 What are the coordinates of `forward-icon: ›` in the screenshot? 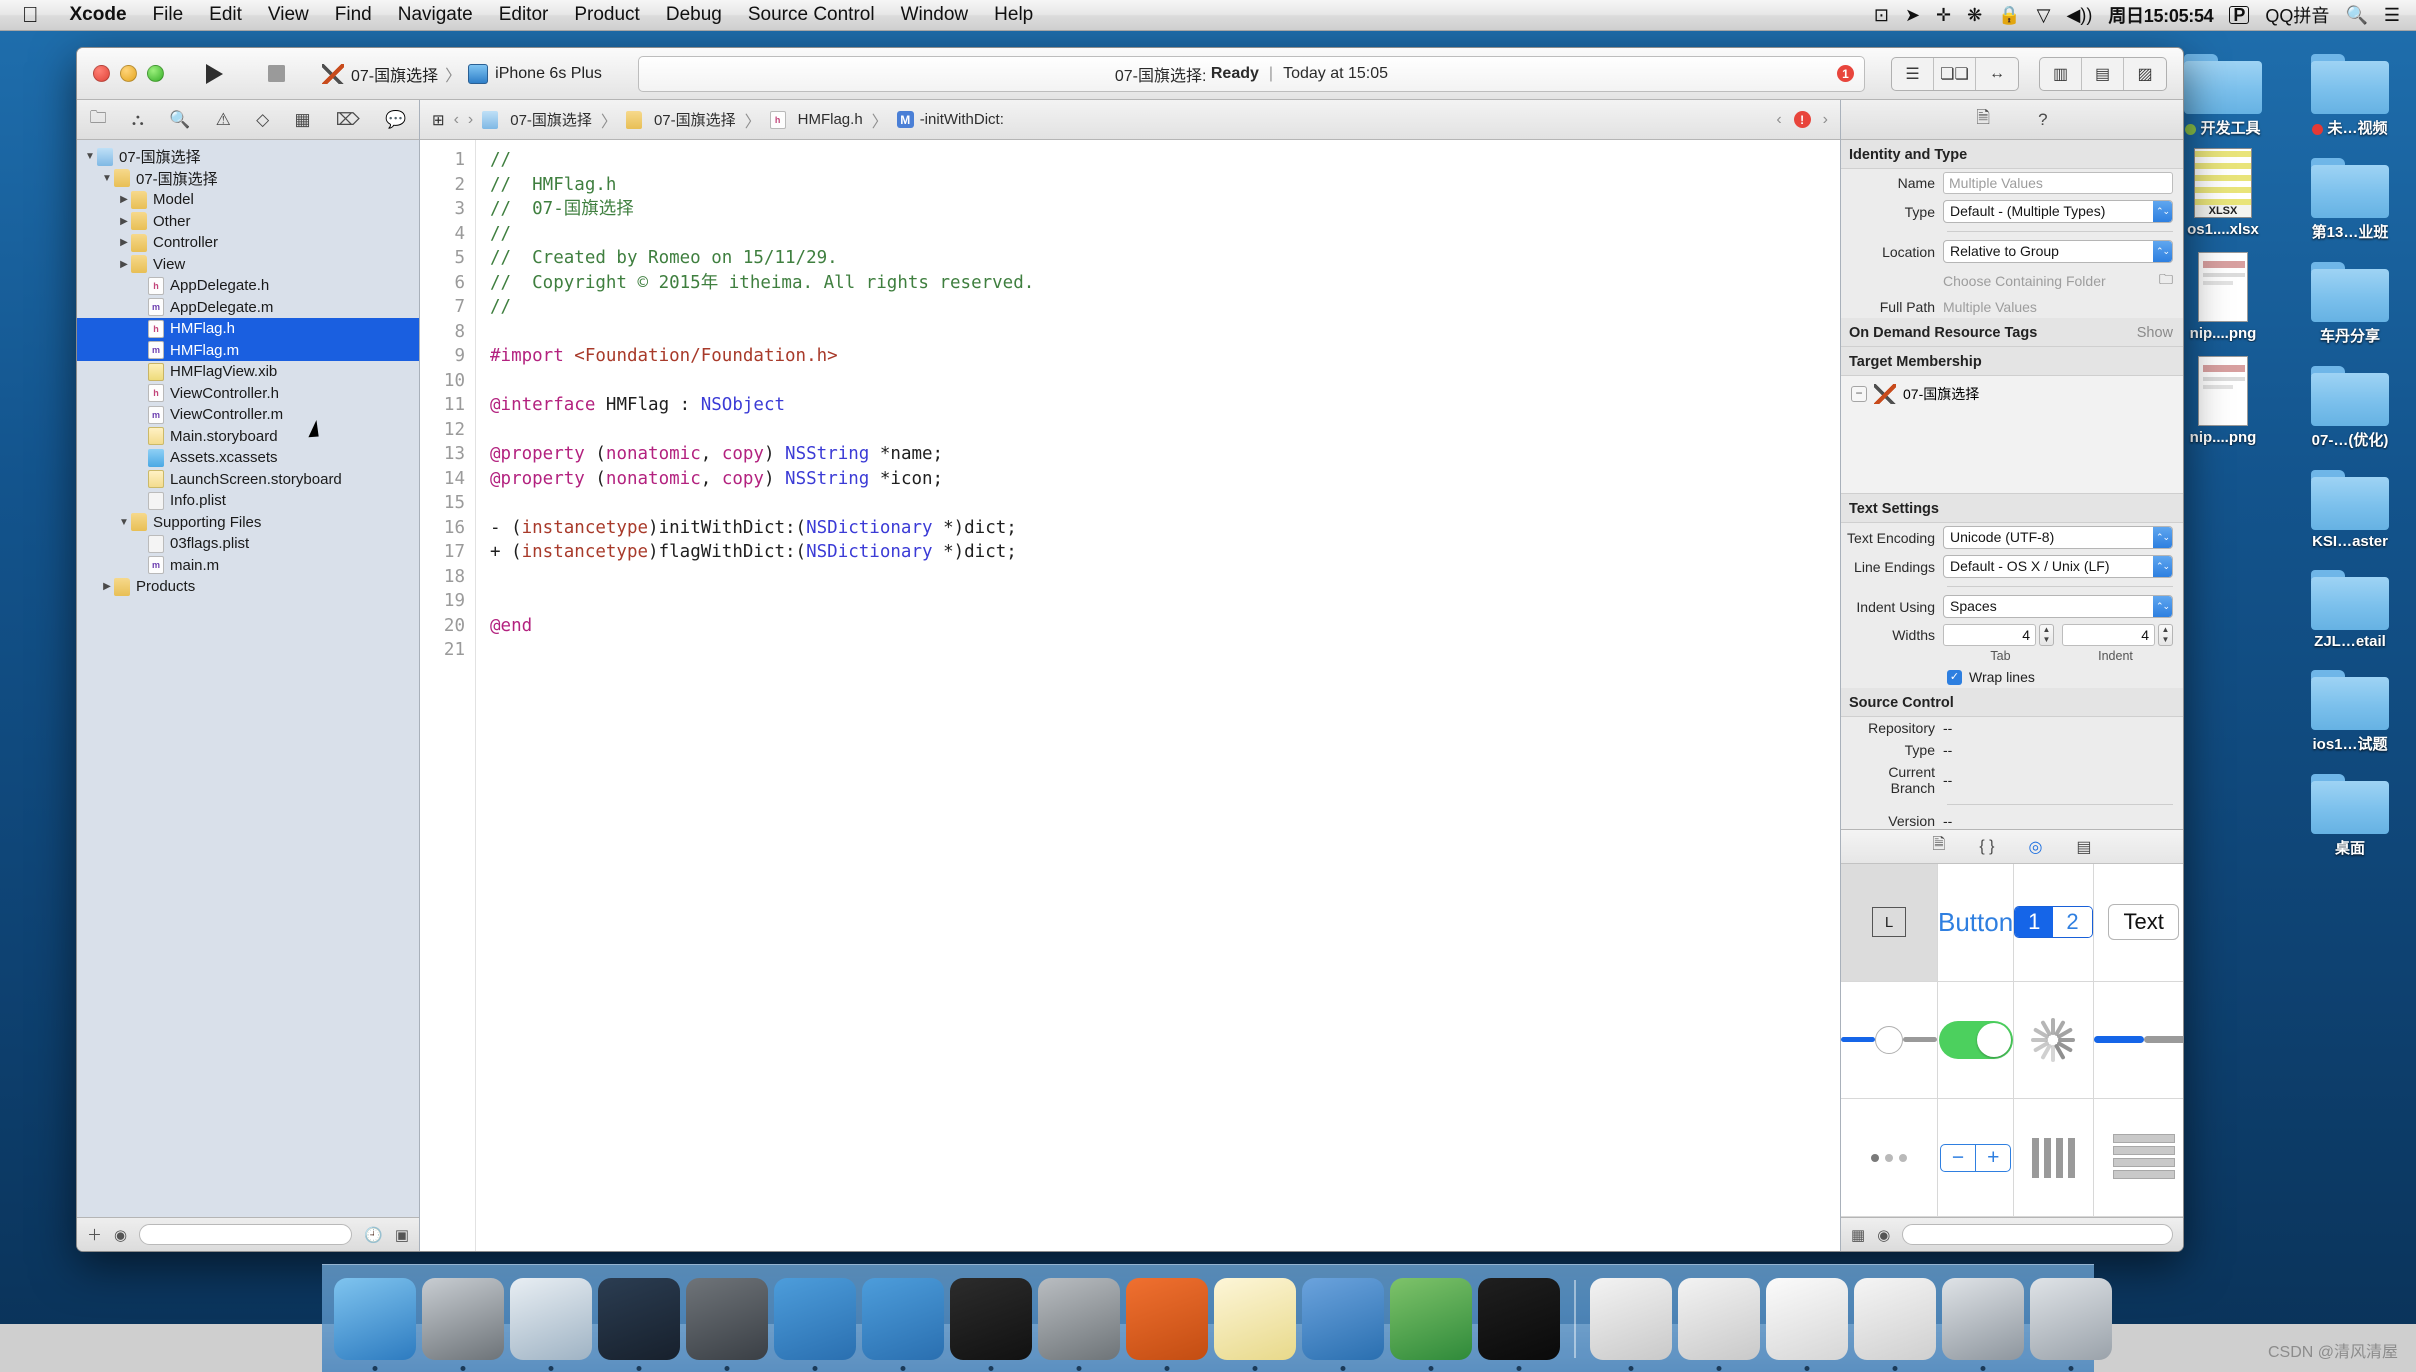 It's located at (470, 120).